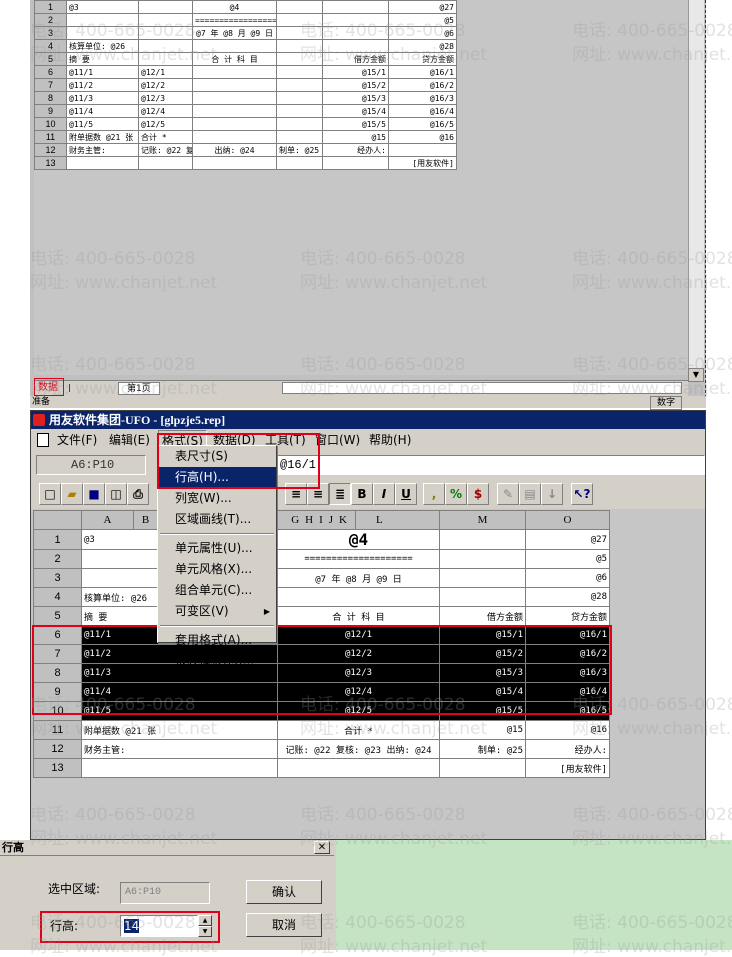 The image size is (732, 957). Describe the element at coordinates (50, 85) in the screenshot. I see `row-header: 7` at that location.